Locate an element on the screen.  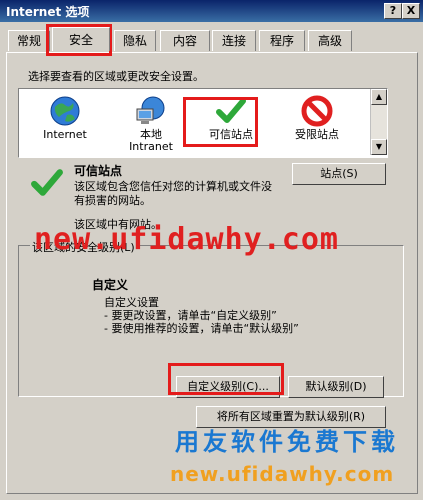
tab-general: 常规 is located at coordinates (29, 40).